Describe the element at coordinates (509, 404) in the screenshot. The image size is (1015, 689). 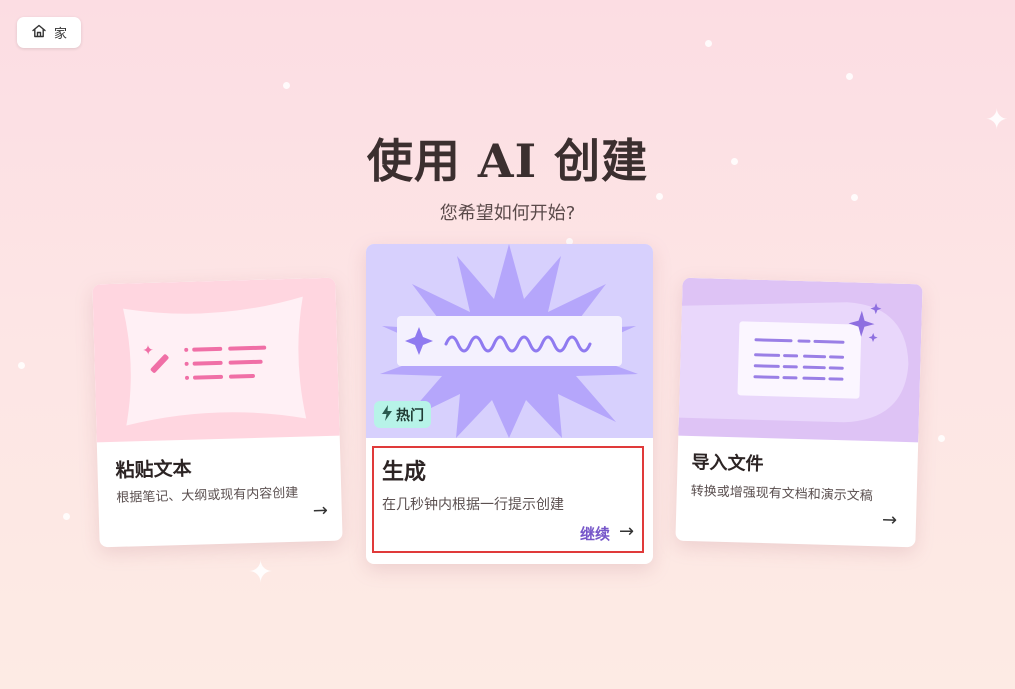
I see `generate-card: 热门 生成 在几秒钟内根据一行提示创建 继续 →` at that location.